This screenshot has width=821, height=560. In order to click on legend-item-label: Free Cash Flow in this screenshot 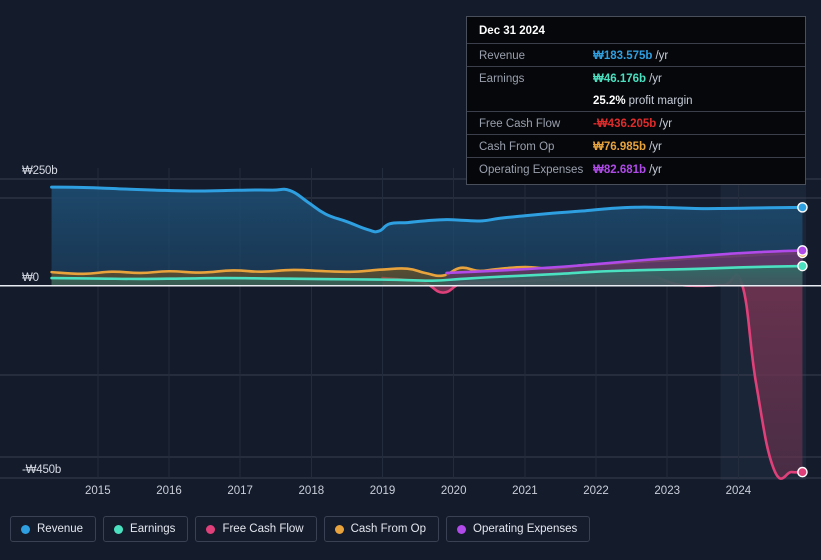, I will do `click(263, 529)`.